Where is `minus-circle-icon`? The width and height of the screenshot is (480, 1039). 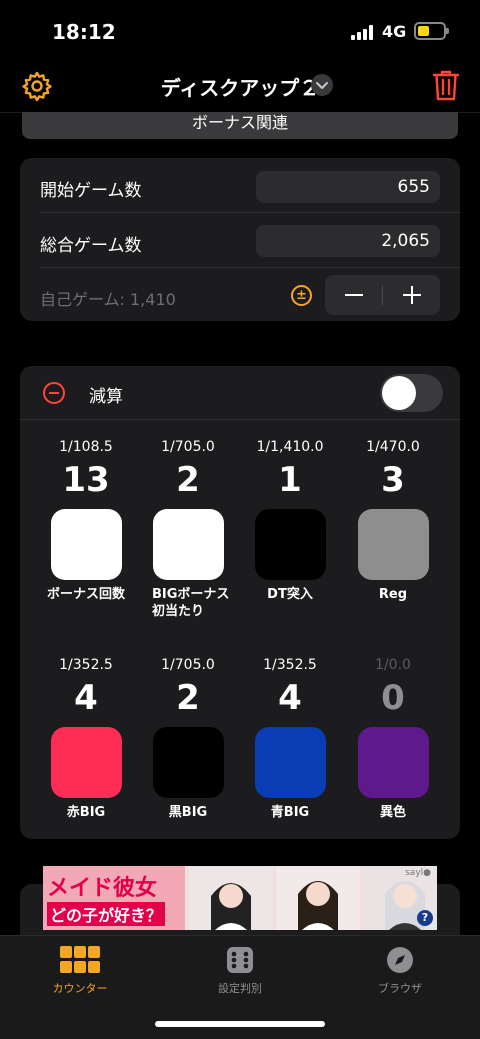 minus-circle-icon is located at coordinates (54, 393).